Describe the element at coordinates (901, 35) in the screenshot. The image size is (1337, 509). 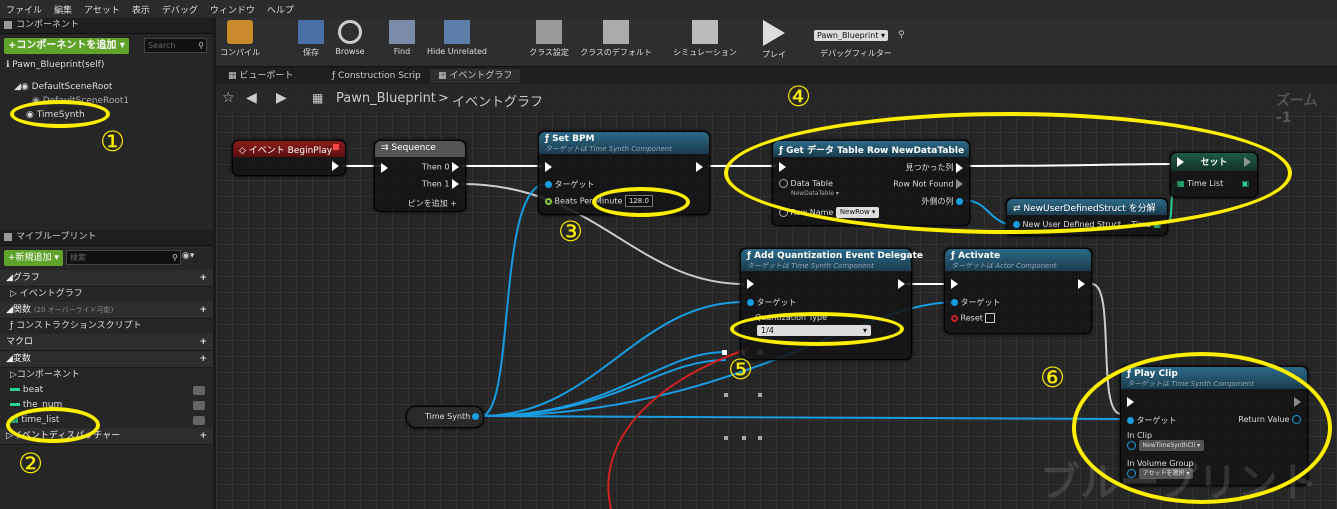
I see `search-icon: ⚲` at that location.